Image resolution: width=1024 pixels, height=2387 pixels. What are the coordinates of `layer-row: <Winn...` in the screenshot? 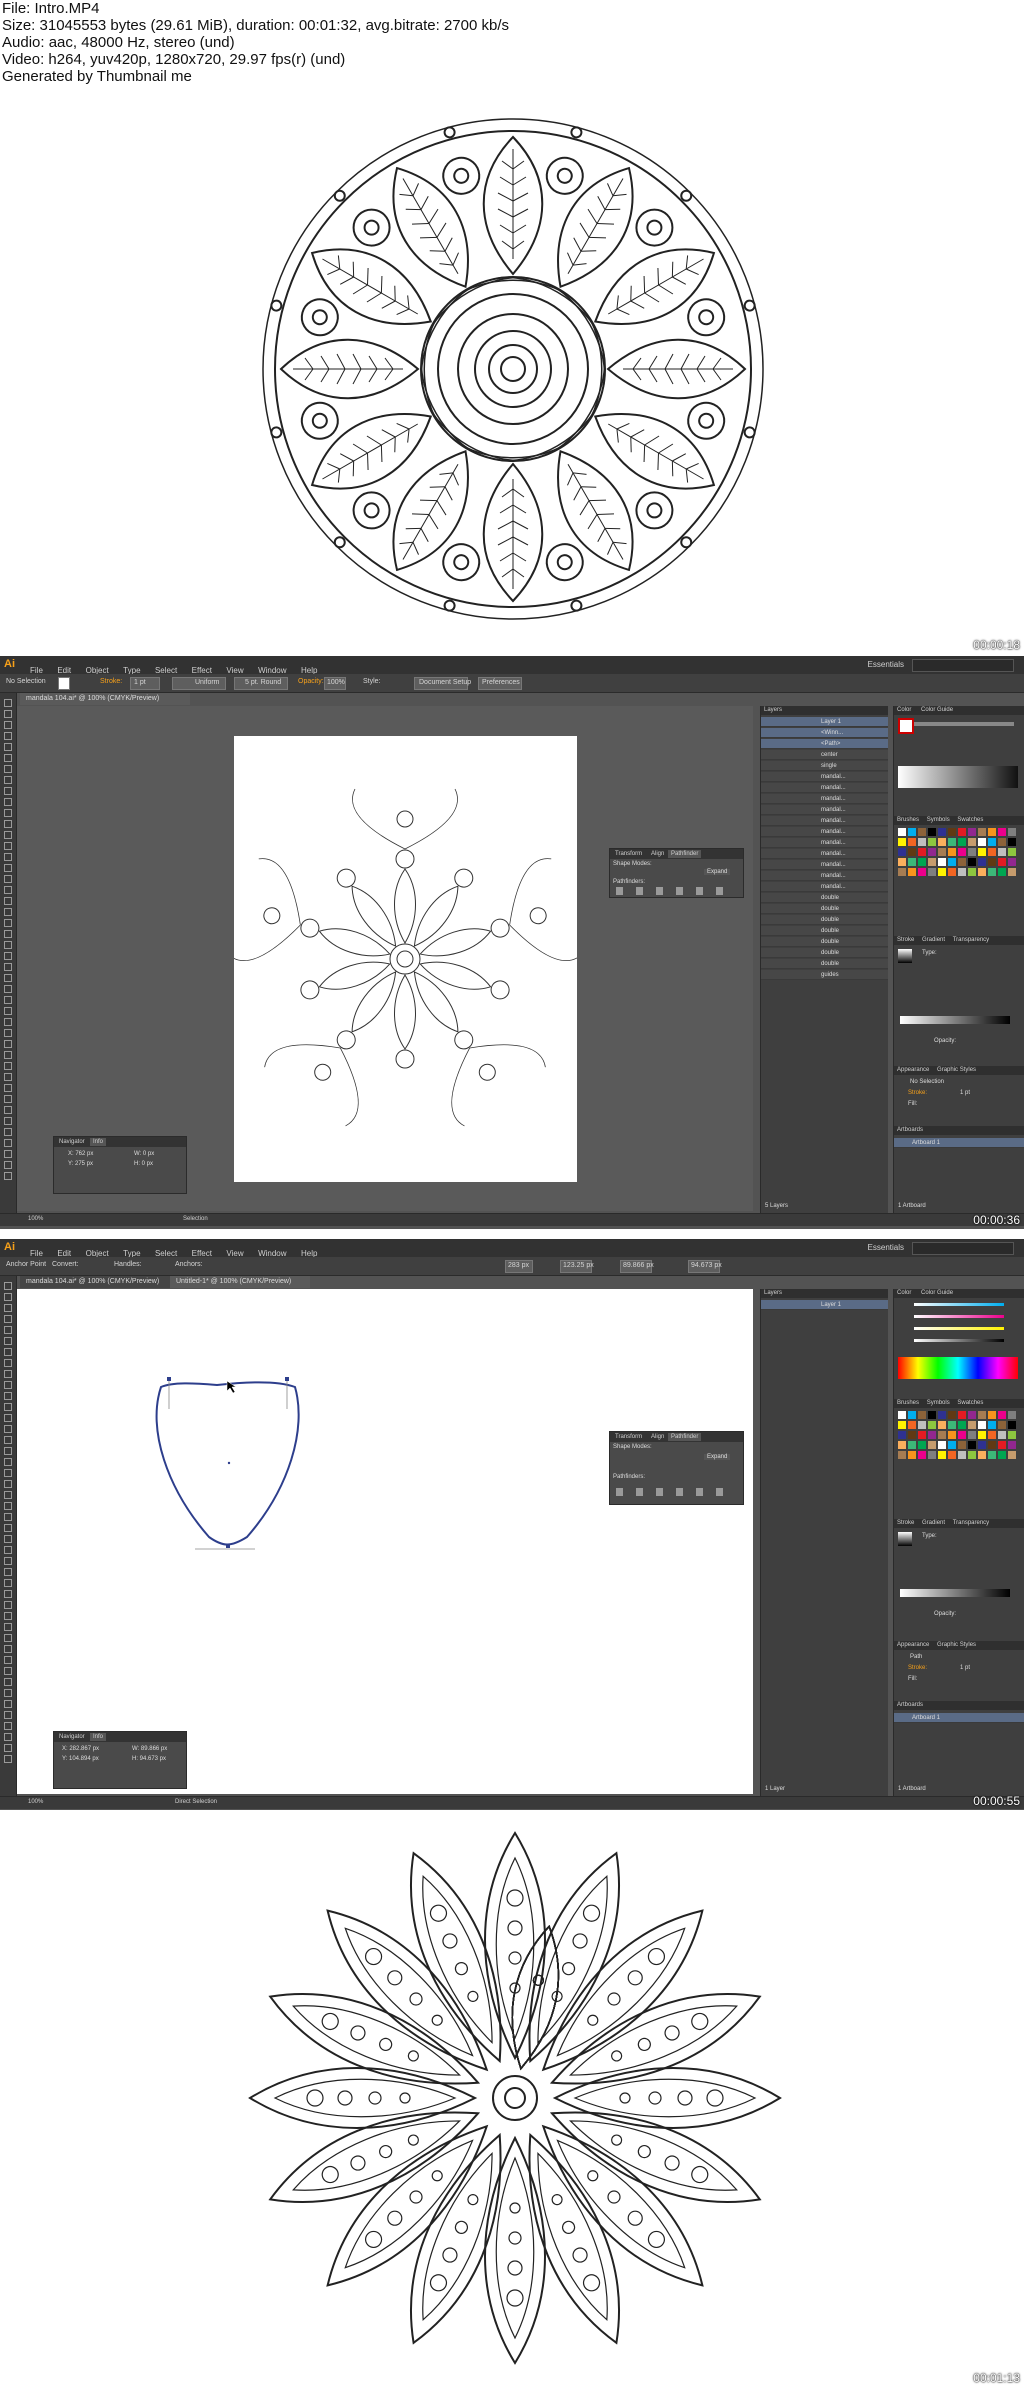 It's located at (824, 733).